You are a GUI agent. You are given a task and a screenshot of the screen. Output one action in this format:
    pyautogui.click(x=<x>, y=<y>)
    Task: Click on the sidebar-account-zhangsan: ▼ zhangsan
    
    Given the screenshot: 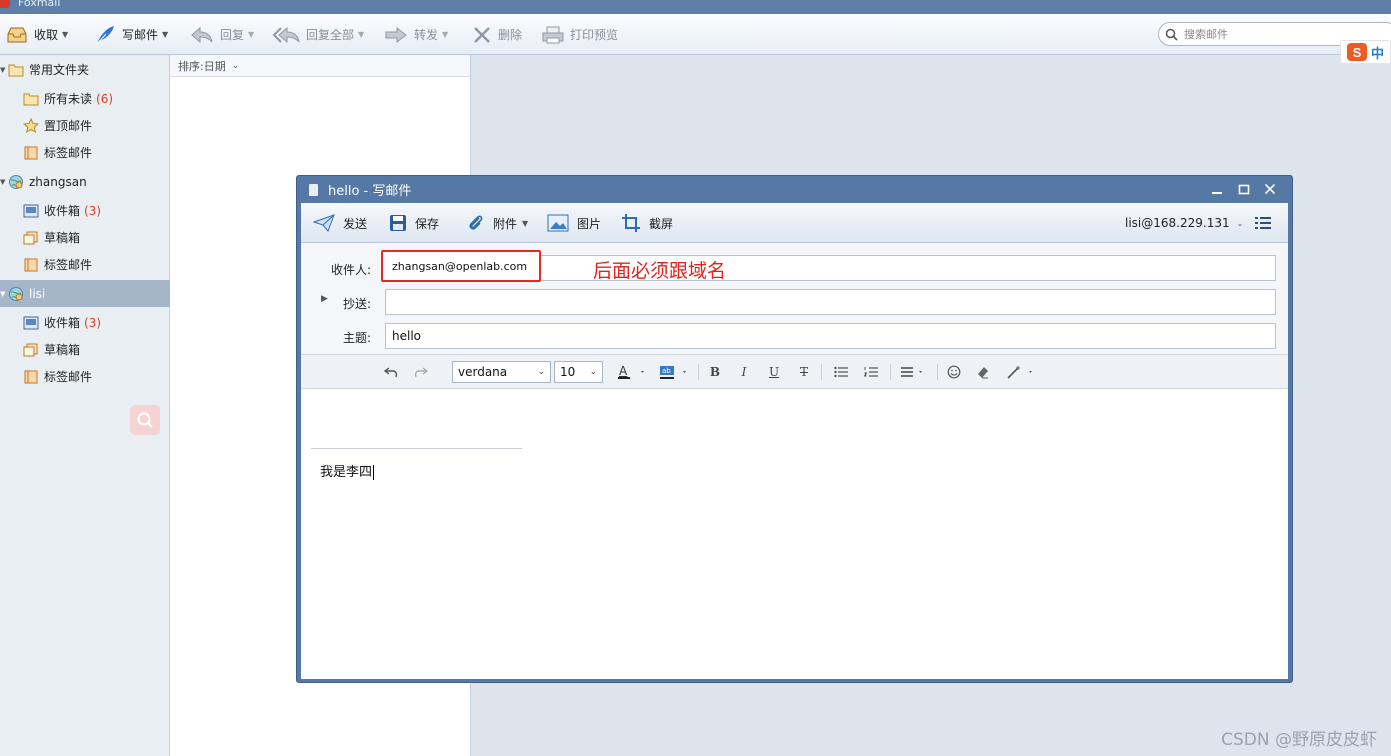 What is the action you would take?
    pyautogui.click(x=85, y=181)
    